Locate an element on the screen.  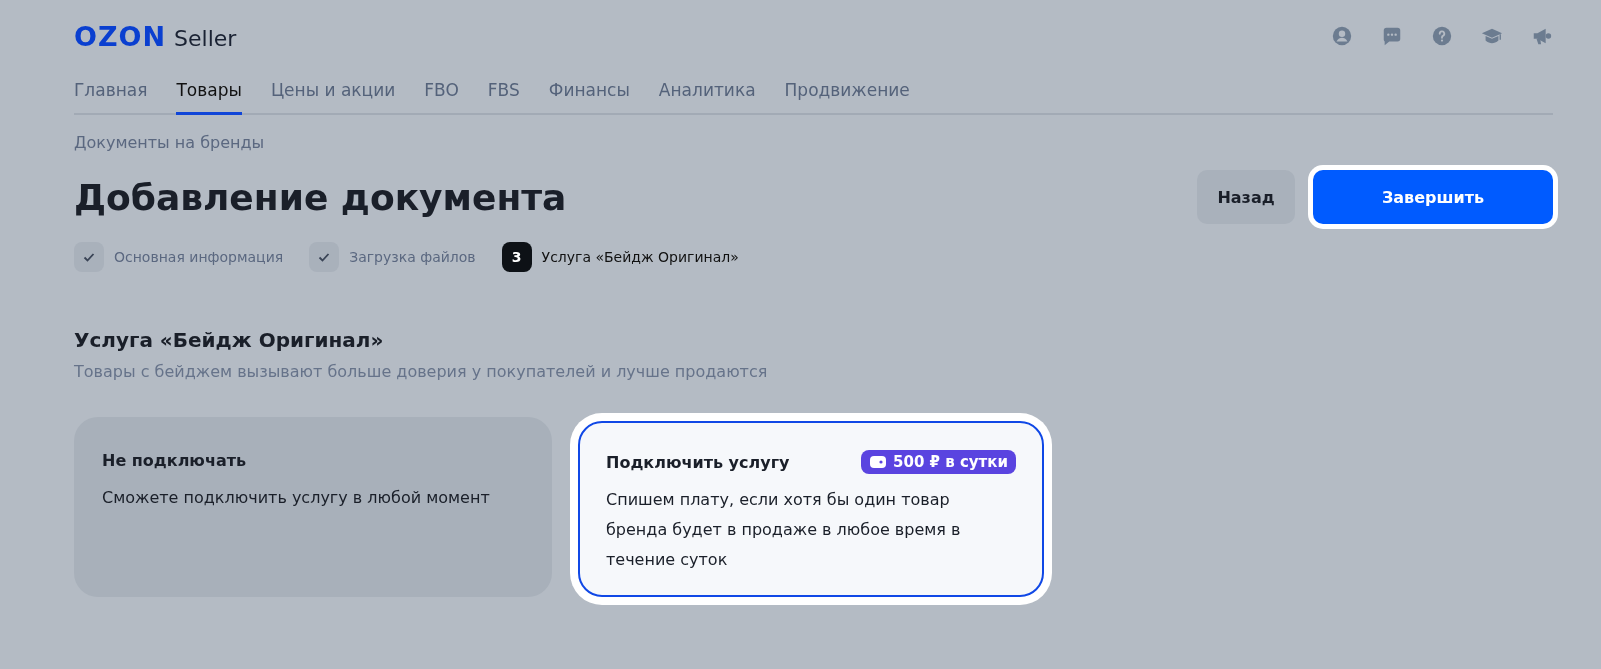
price-badge: 500 ₽ в сутки is located at coordinates (938, 462).